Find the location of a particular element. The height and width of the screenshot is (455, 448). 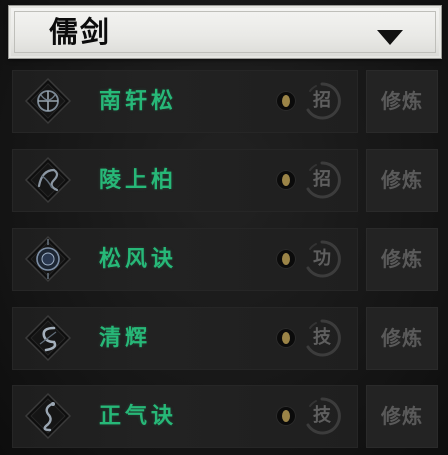

skill-name: 清辉 is located at coordinates (125, 338).